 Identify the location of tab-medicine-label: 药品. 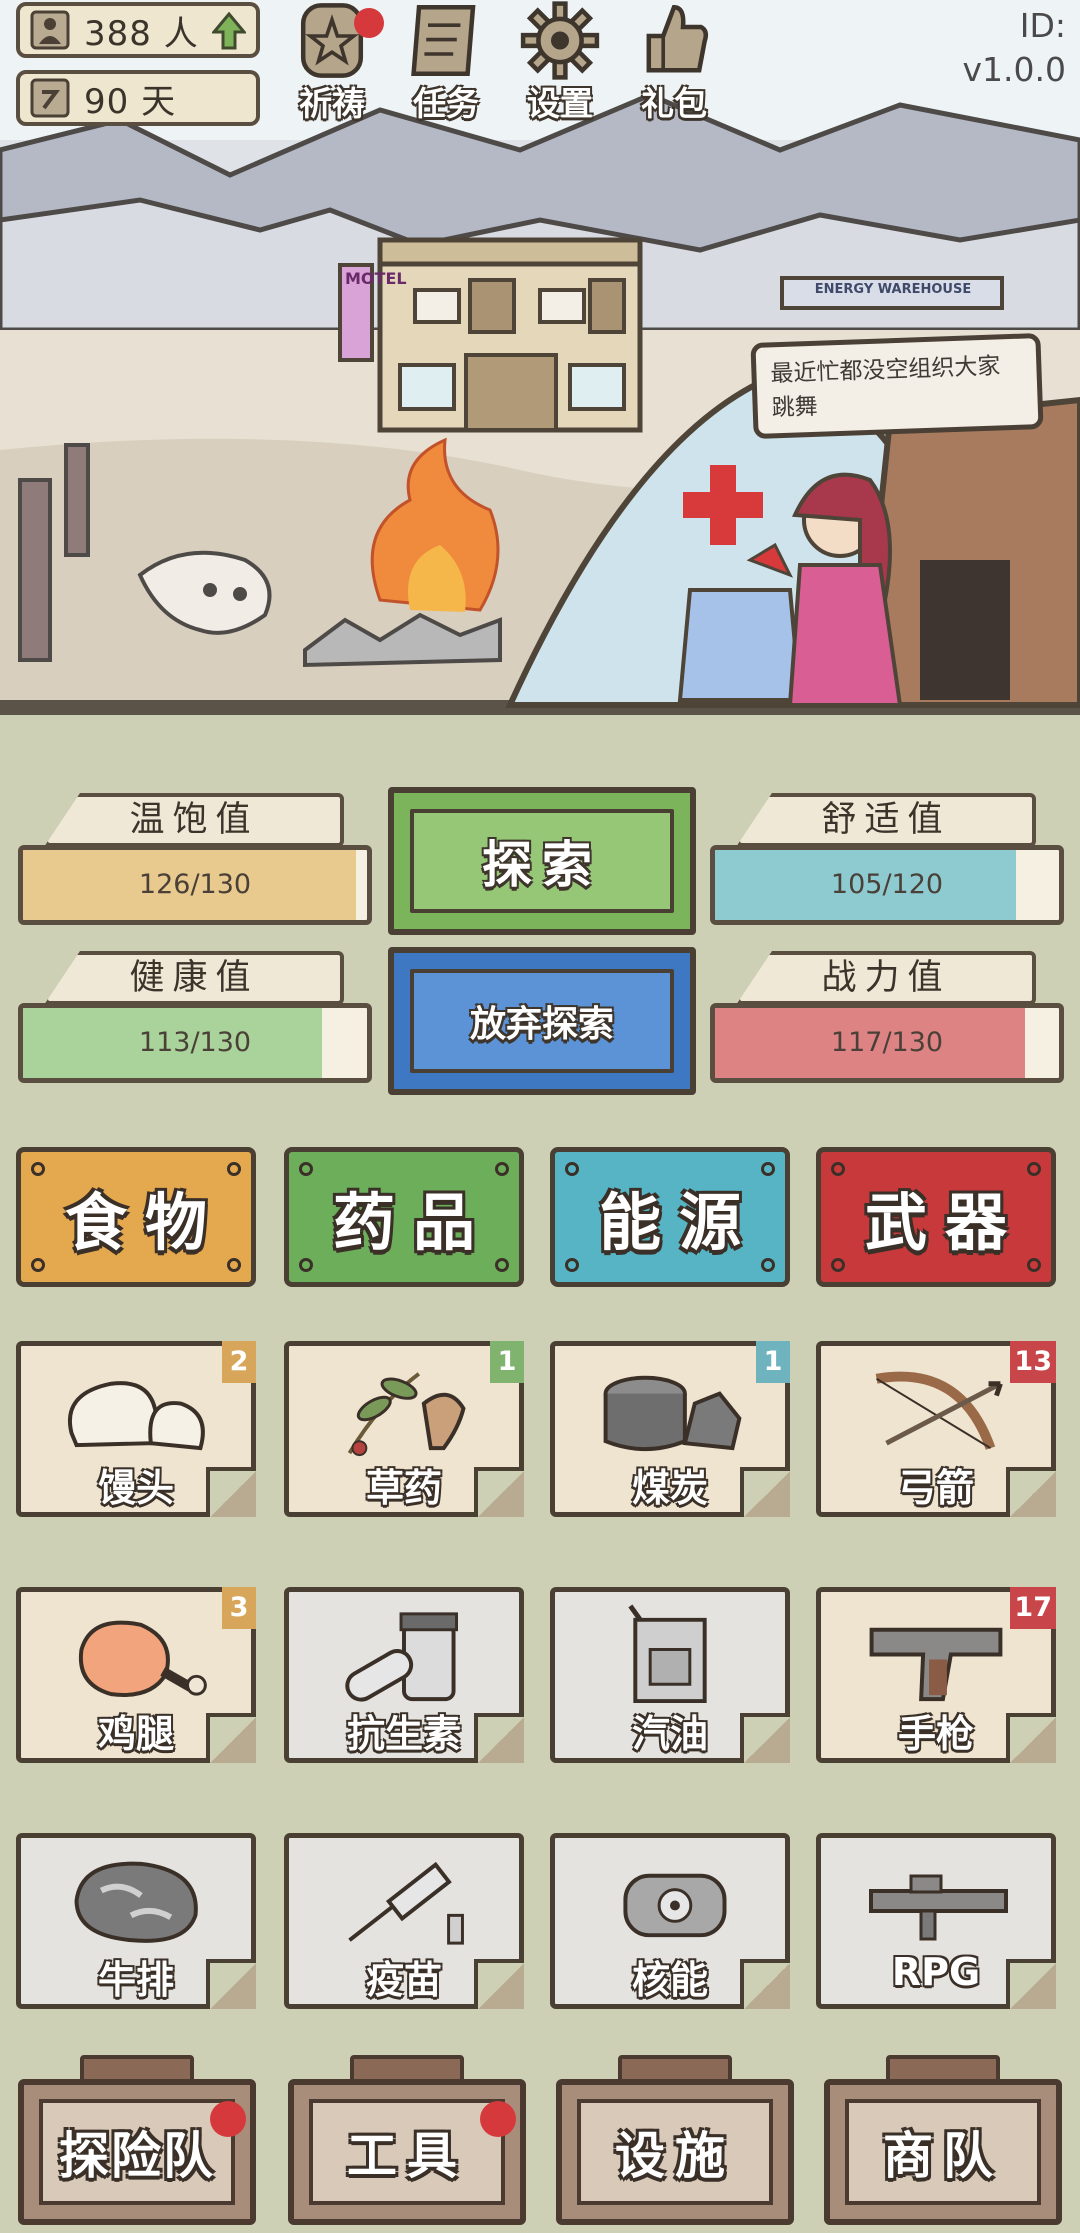
(412, 1222).